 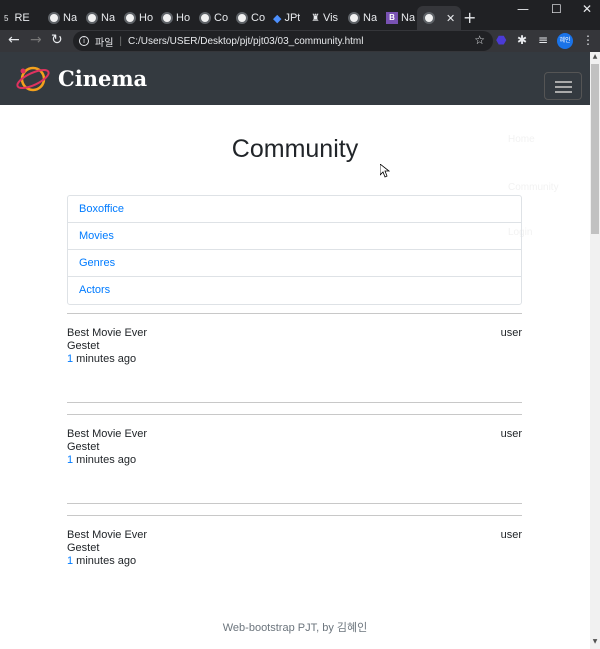 What do you see at coordinates (324, 18) in the screenshot?
I see `browser-tab: ♜ Vis` at bounding box center [324, 18].